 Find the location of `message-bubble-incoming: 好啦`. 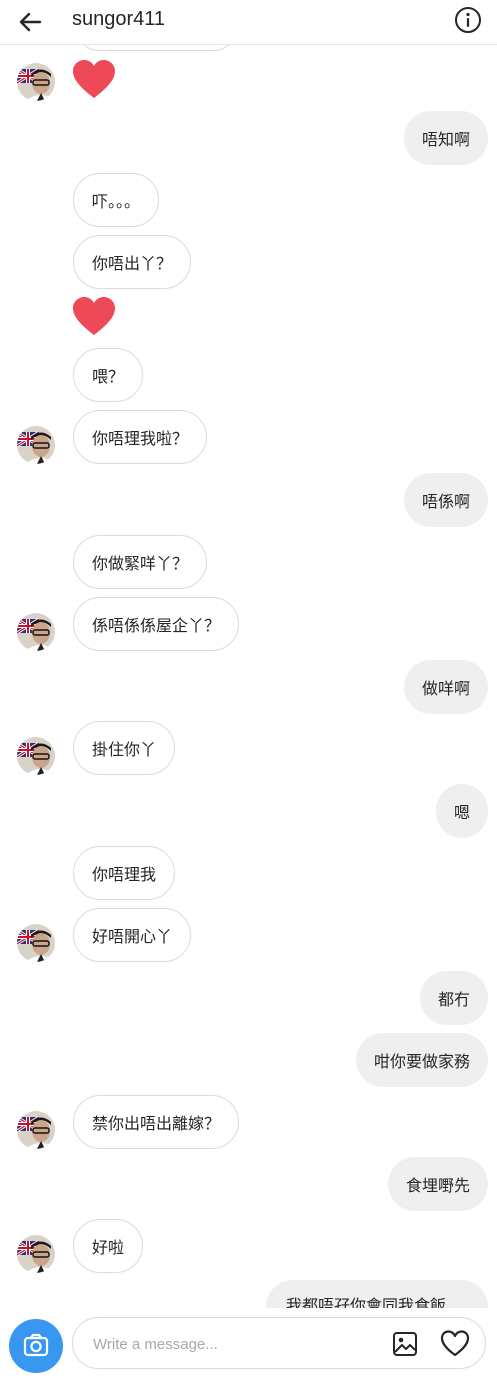

message-bubble-incoming: 好啦 is located at coordinates (108, 1246).